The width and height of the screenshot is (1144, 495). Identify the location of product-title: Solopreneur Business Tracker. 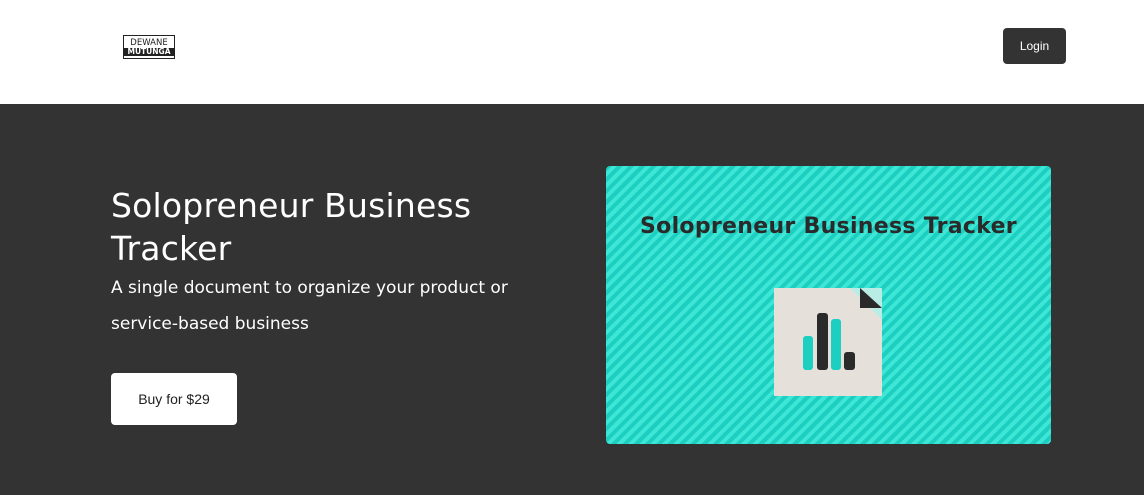
(291, 227).